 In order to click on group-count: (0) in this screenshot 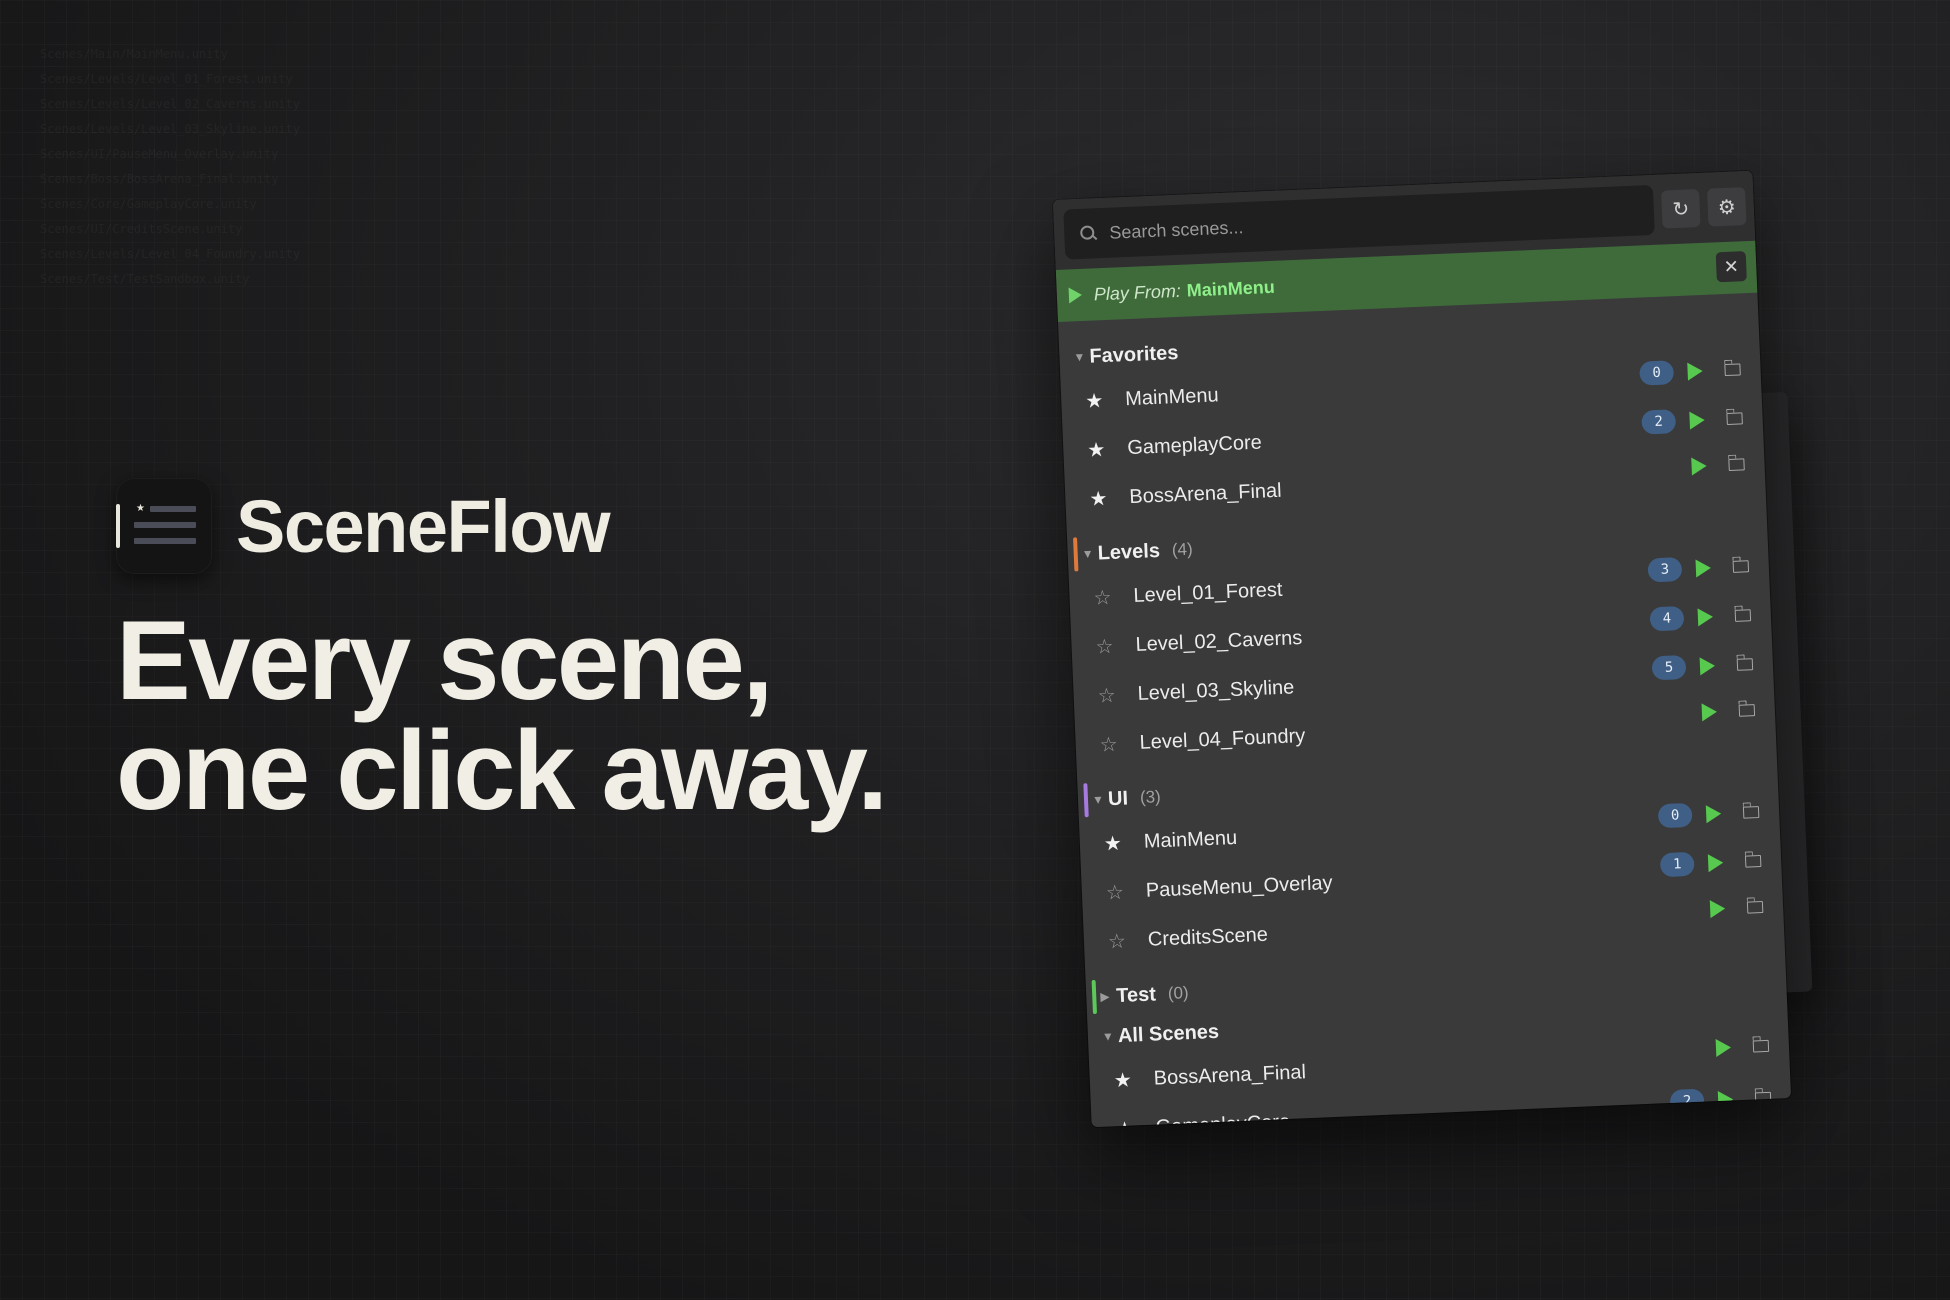, I will do `click(1178, 993)`.